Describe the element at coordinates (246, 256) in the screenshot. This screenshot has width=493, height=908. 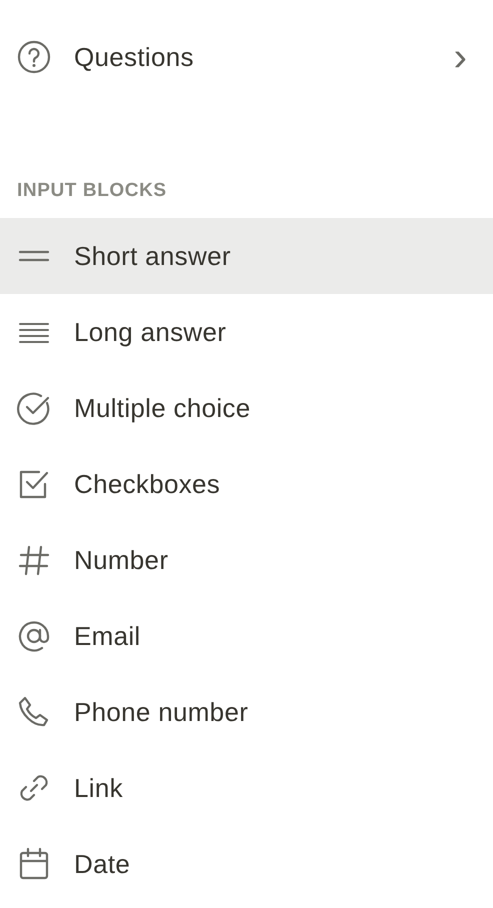
I see `block-item: Short answer` at that location.